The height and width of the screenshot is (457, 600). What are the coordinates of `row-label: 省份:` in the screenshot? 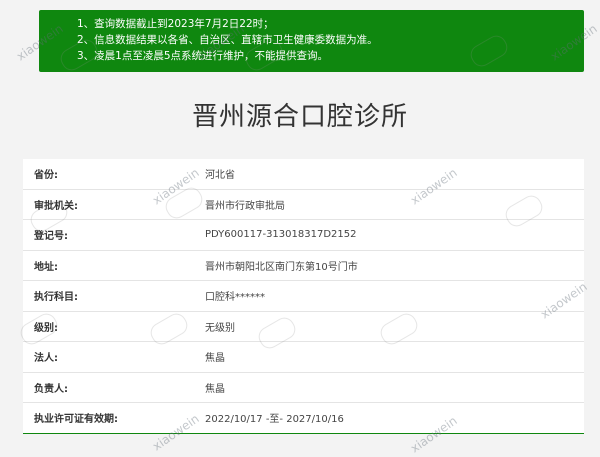 It's located at (46, 176).